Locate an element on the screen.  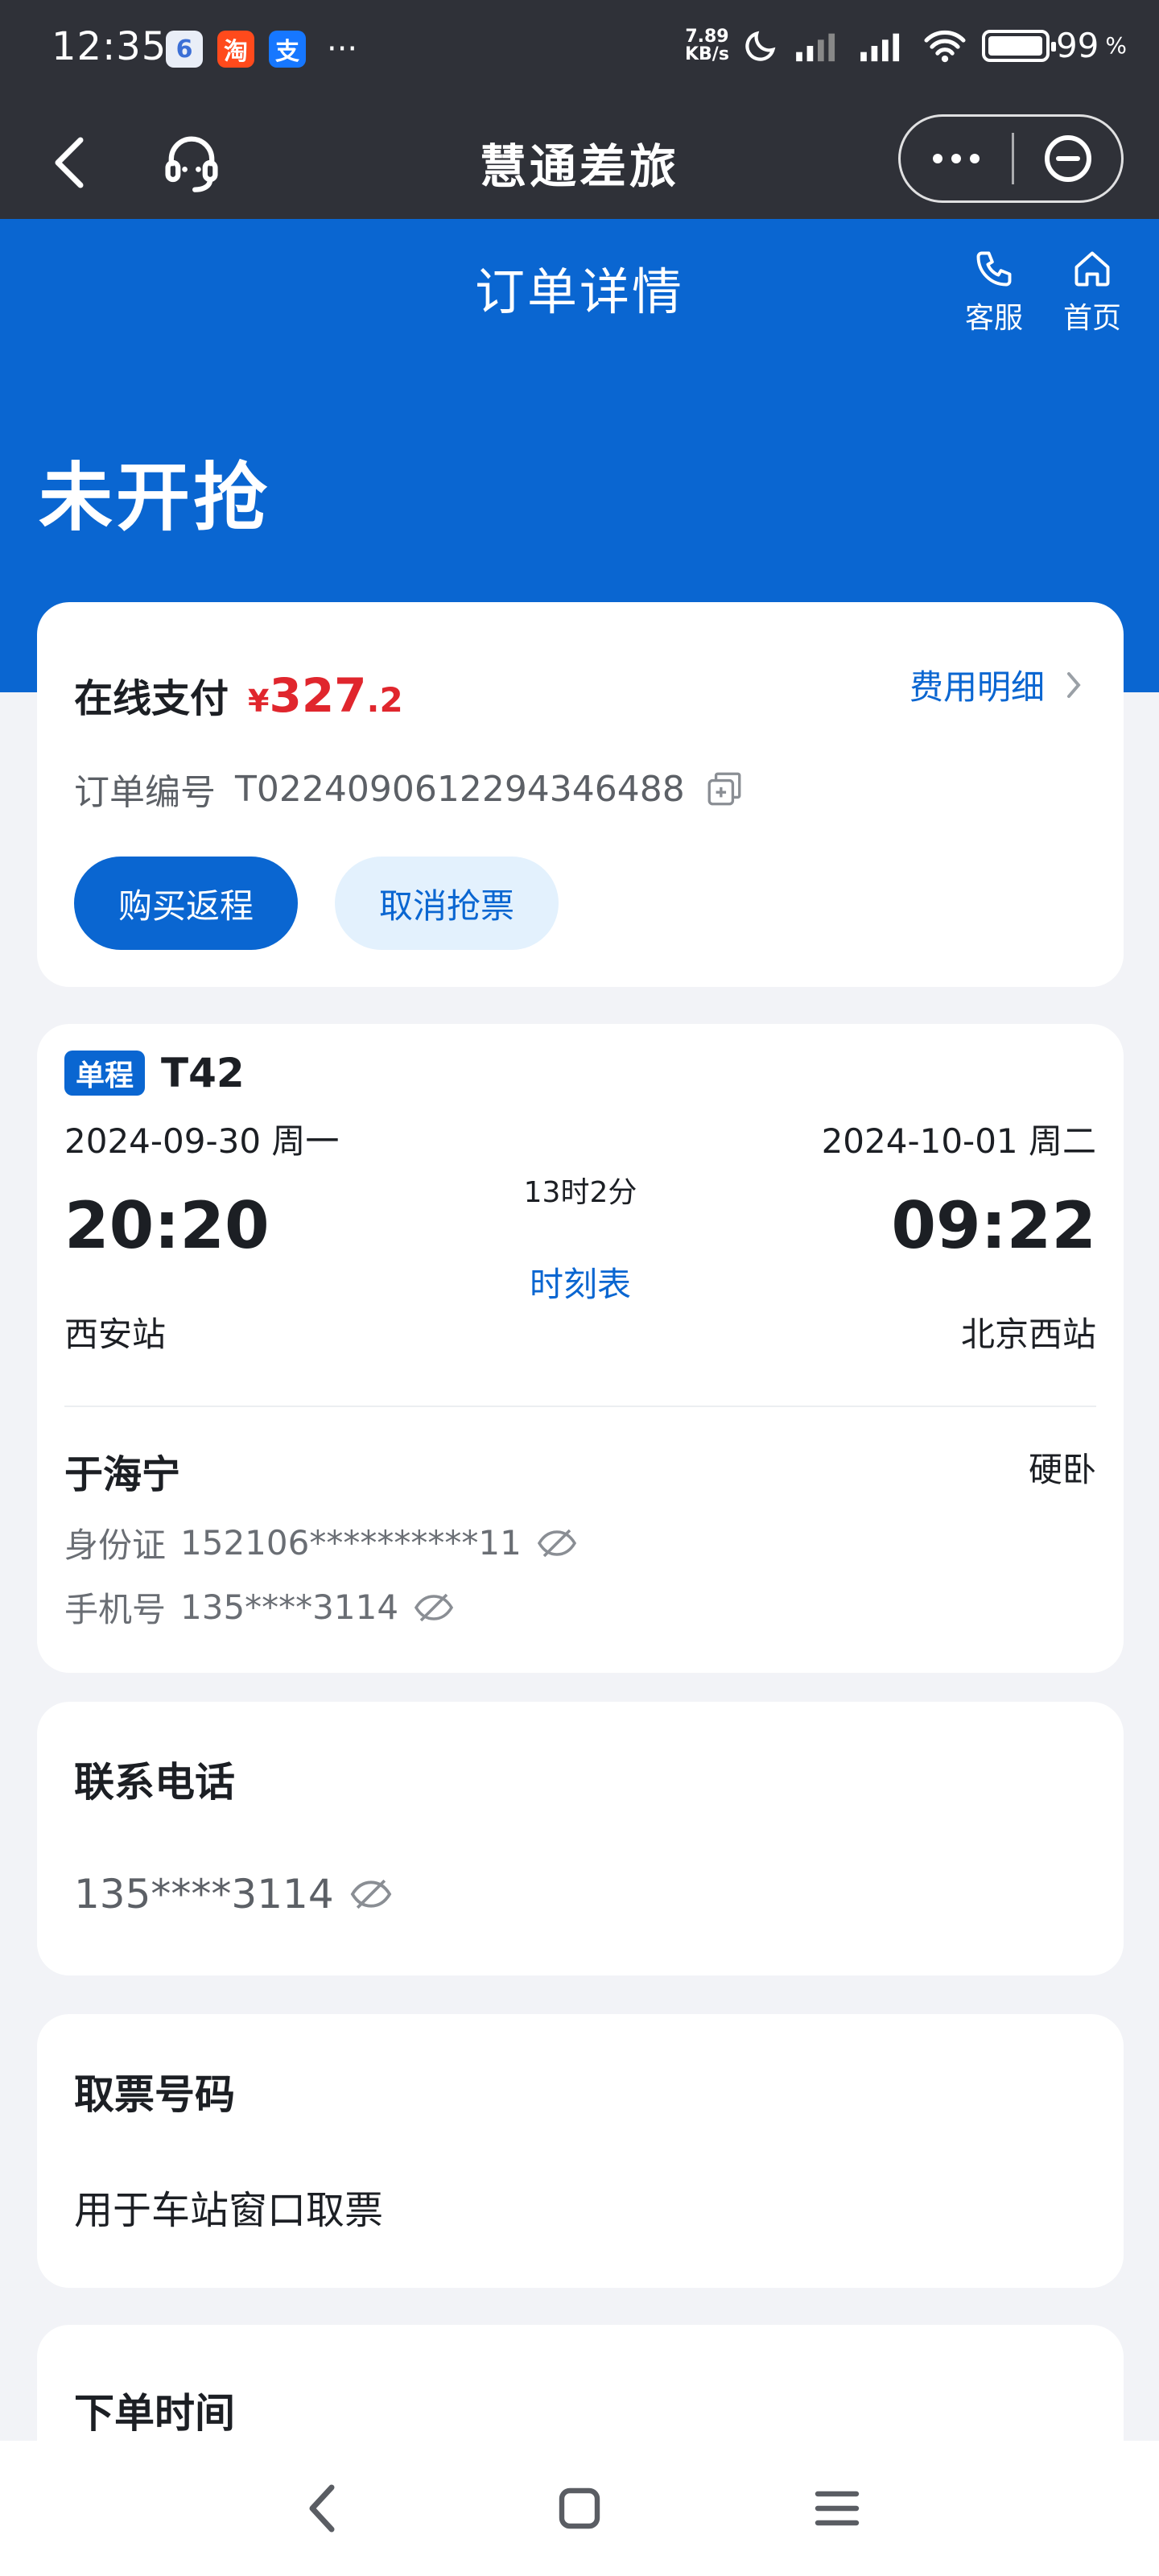
price-integer: 327 is located at coordinates (318, 695).